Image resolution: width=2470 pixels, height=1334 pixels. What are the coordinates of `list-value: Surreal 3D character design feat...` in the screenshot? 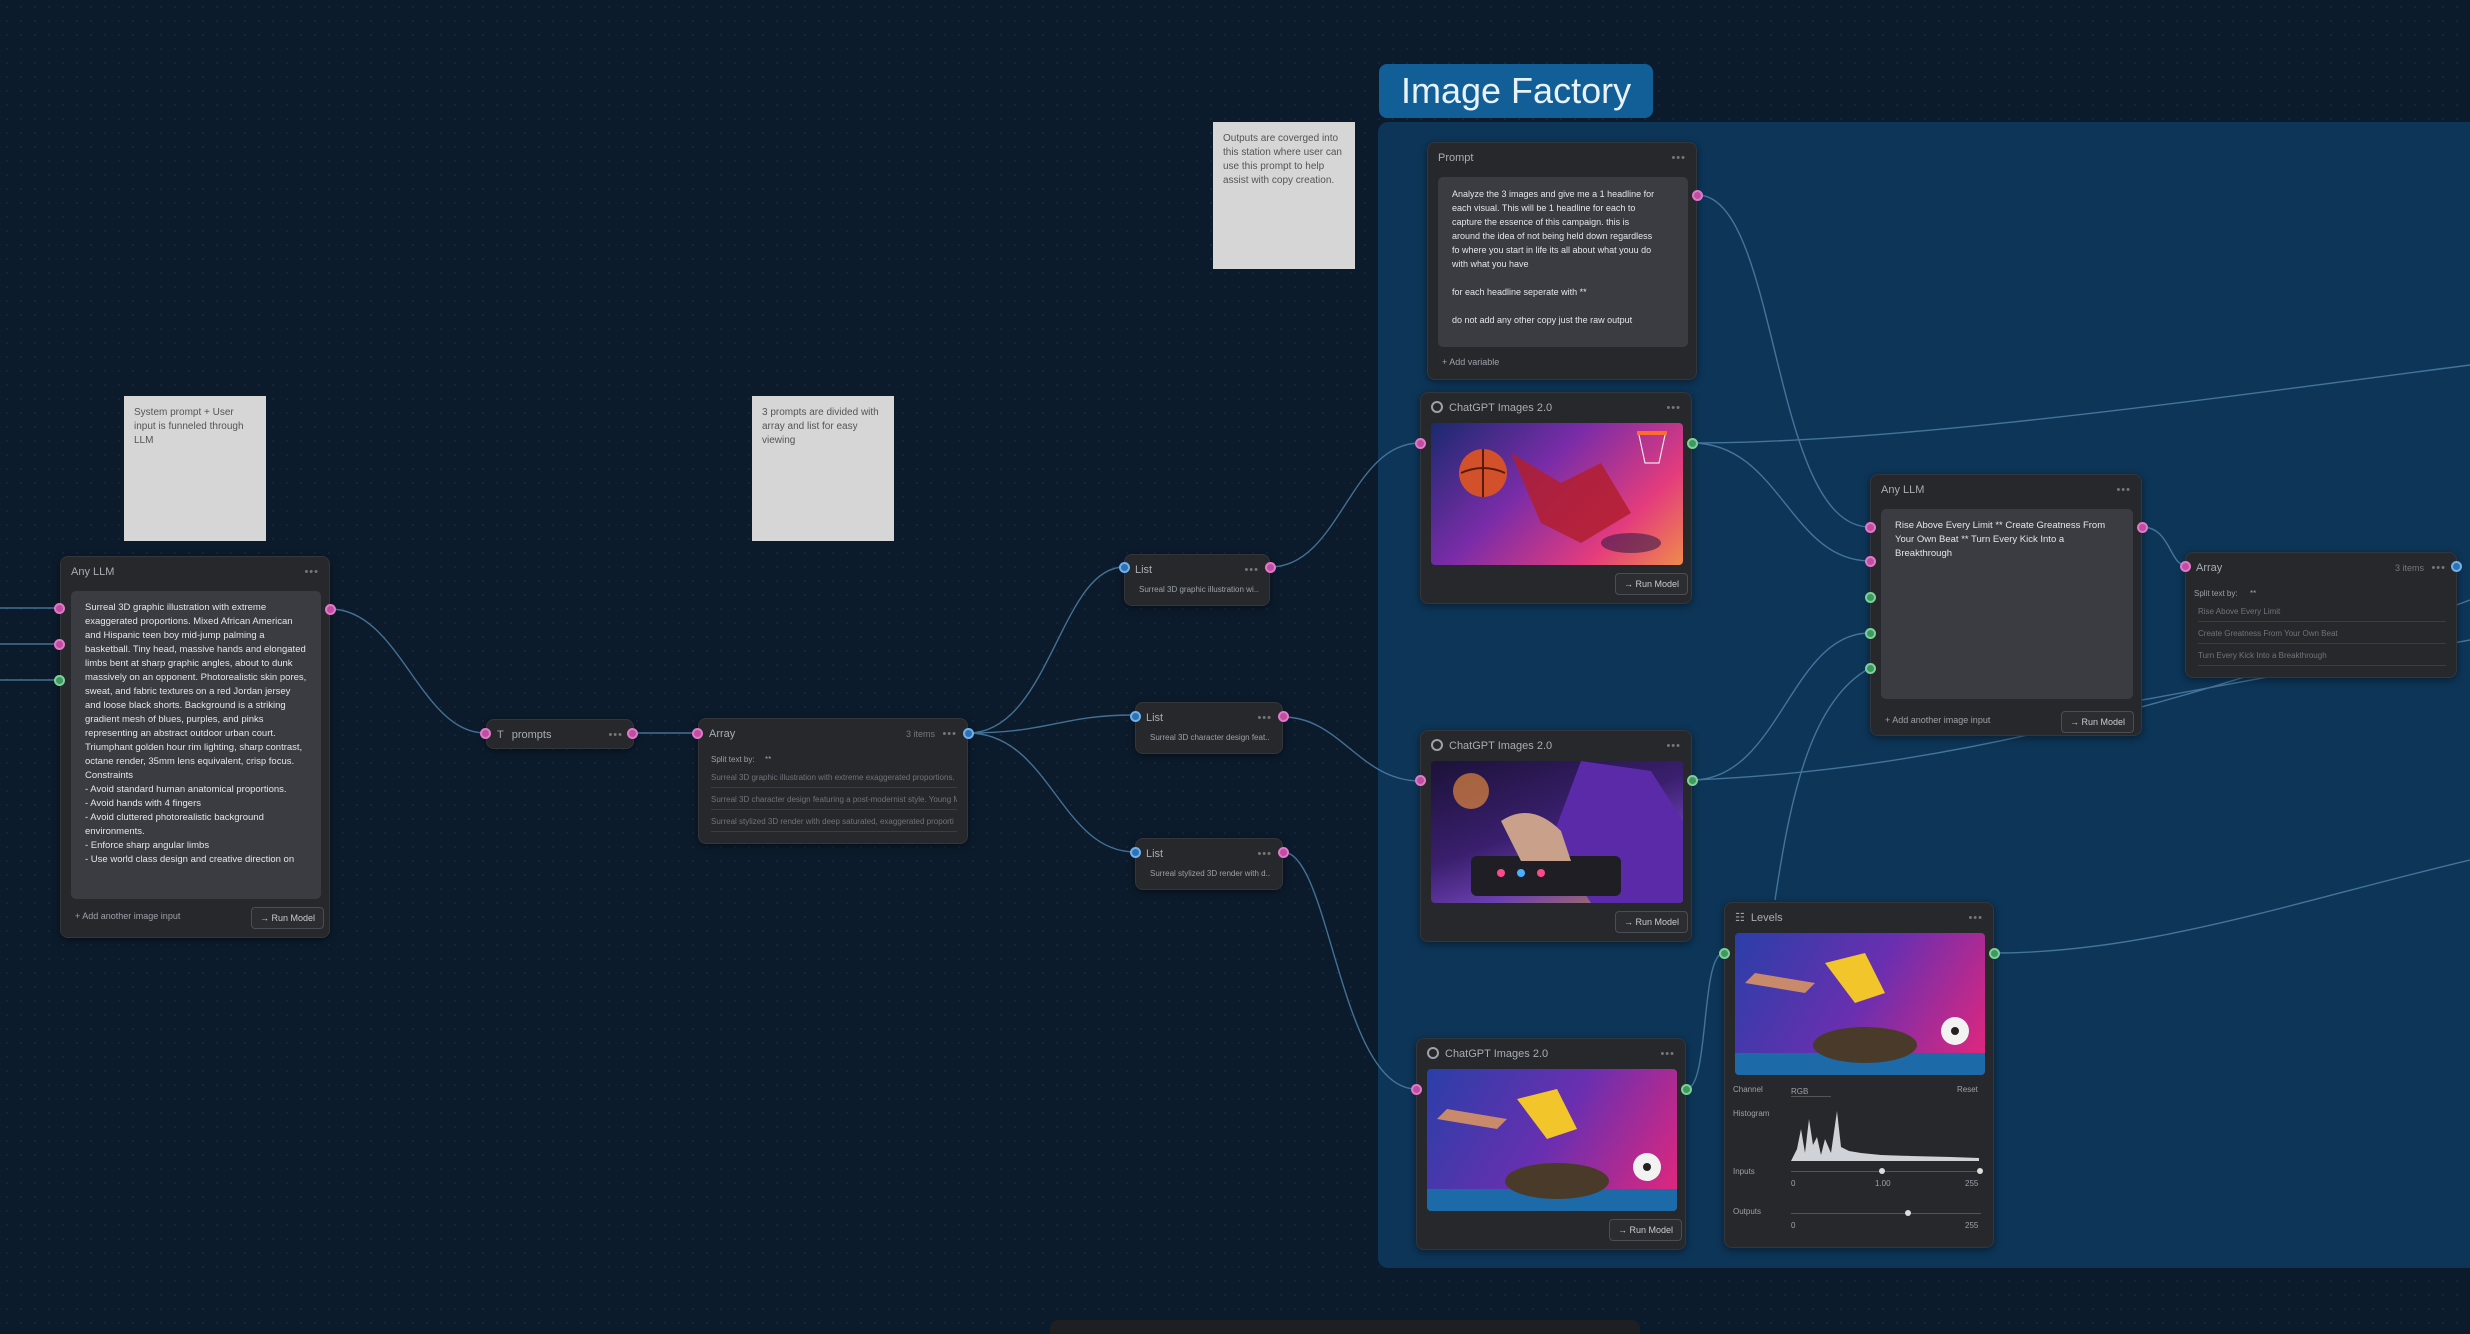 It's located at (1210, 737).